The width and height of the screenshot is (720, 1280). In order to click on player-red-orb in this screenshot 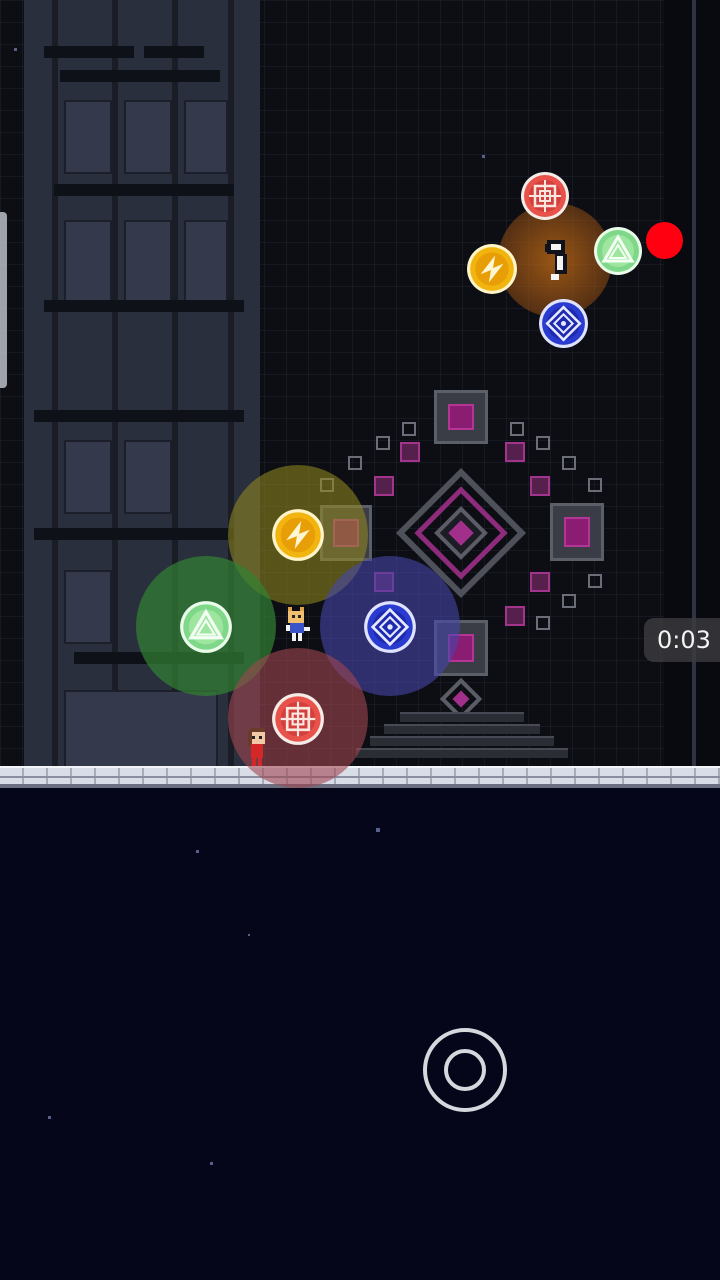, I will do `click(298, 719)`.